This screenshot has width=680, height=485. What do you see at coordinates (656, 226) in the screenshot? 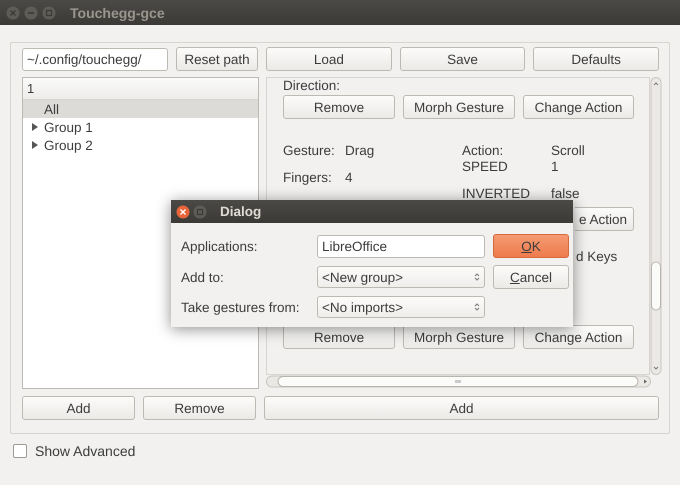
I see `vertical-scrollbar` at bounding box center [656, 226].